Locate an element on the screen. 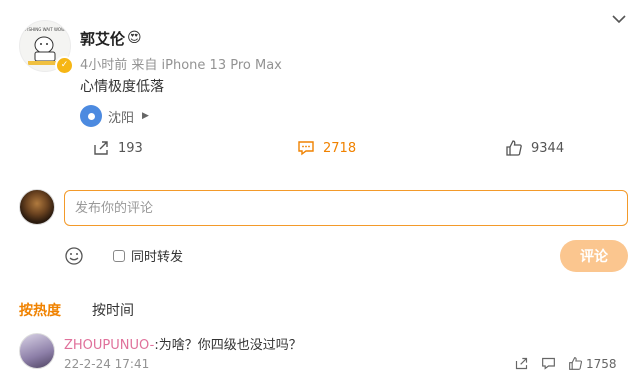  chevron-down-icon is located at coordinates (619, 19).